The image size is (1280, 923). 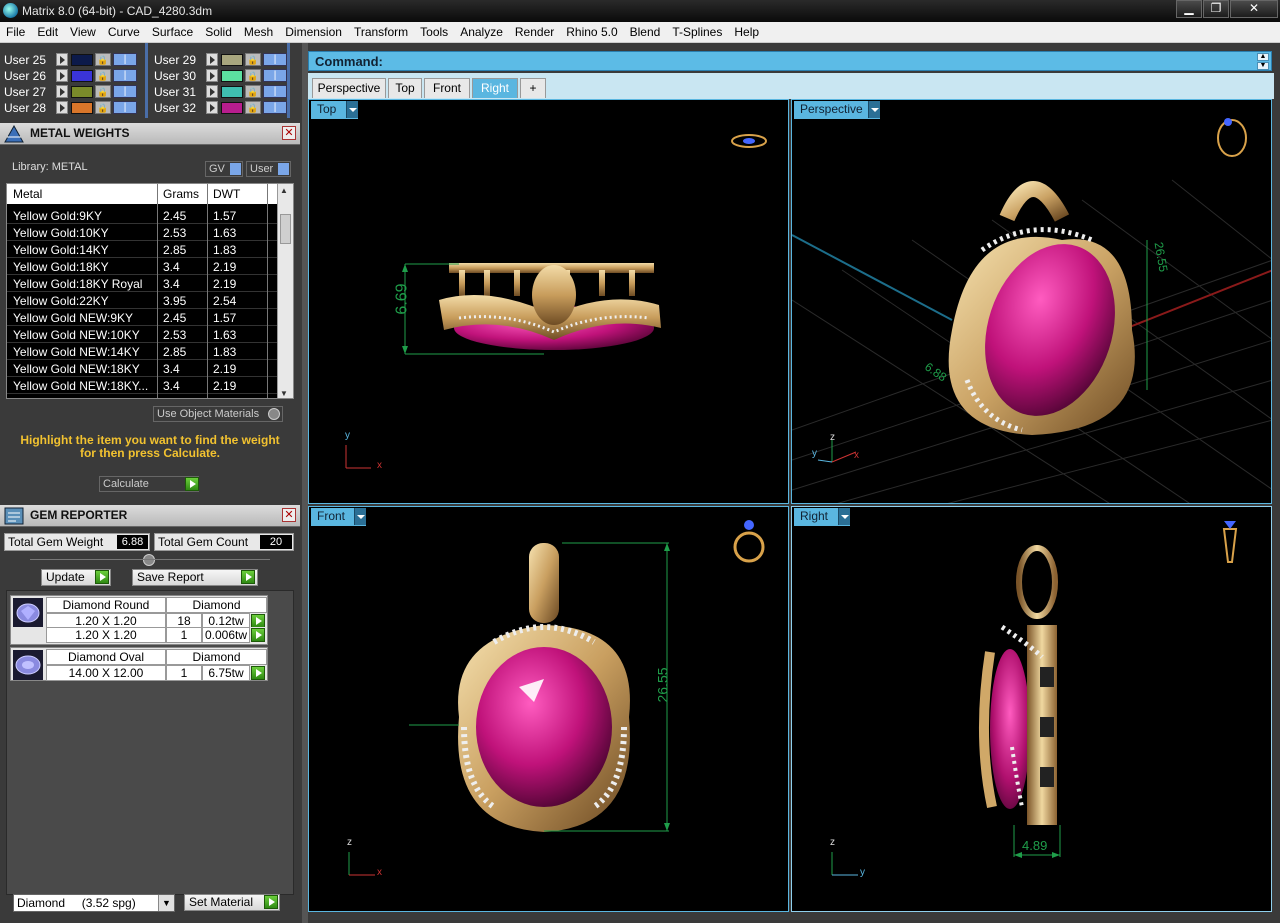 I want to click on metal-row: Yellow Gold:14KY 2.85 1.83, so click(x=142, y=249).